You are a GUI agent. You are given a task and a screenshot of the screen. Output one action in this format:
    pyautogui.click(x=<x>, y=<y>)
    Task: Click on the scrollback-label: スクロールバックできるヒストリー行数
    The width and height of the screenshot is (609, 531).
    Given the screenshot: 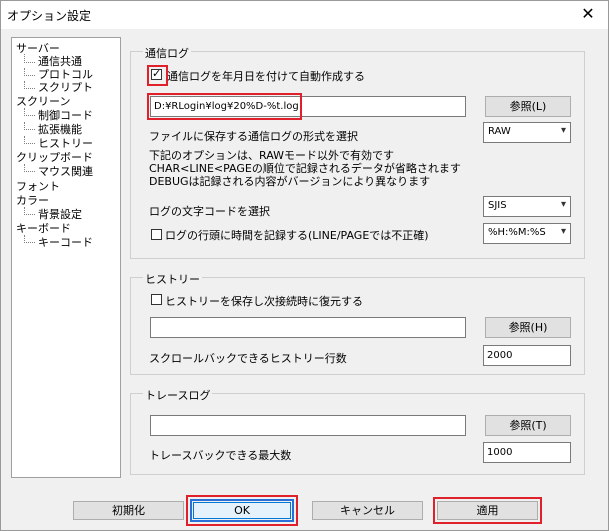 What is the action you would take?
    pyautogui.click(x=248, y=358)
    